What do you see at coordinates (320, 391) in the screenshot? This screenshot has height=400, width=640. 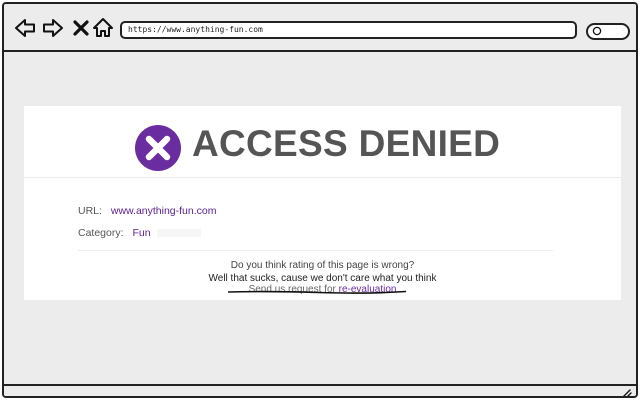 I see `status-bar` at bounding box center [320, 391].